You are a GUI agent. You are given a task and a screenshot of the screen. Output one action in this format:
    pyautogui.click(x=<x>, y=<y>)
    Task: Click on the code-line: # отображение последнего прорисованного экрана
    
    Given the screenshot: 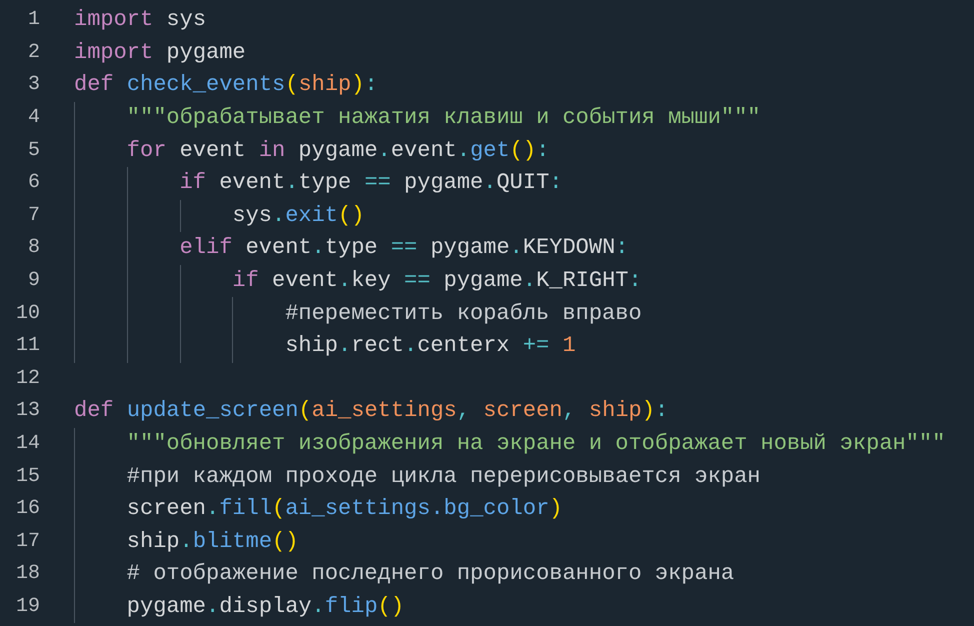 What is the action you would take?
    pyautogui.click(x=430, y=574)
    